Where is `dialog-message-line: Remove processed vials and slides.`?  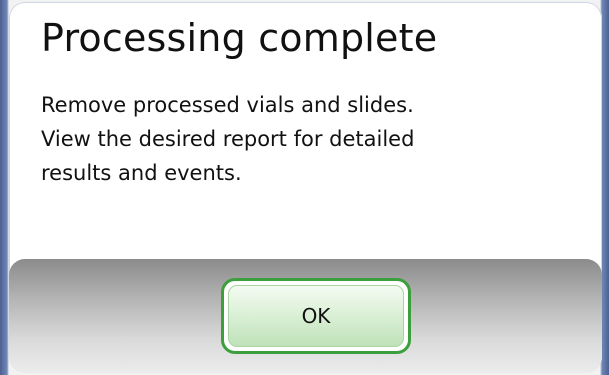
dialog-message-line: Remove processed vials and slides. is located at coordinates (227, 105).